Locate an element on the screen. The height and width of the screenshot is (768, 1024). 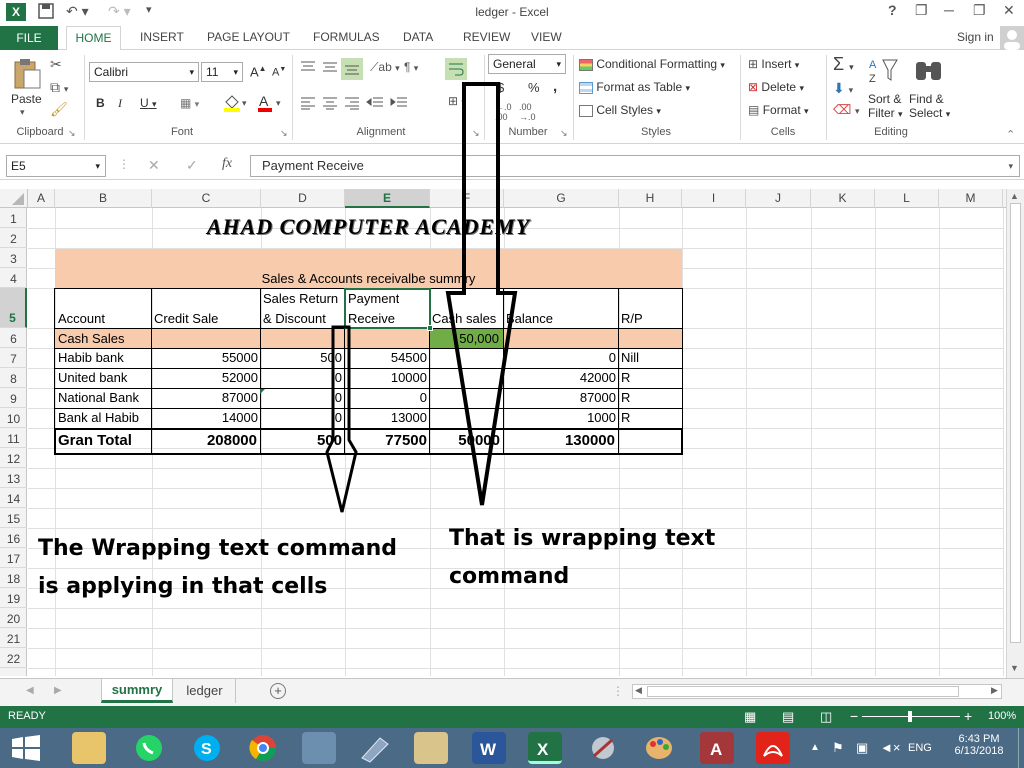
sheet-tab-bar: ◀ ▶ summry ledger + ⋮ ◀ ▶ is located at coordinates (512, 692).